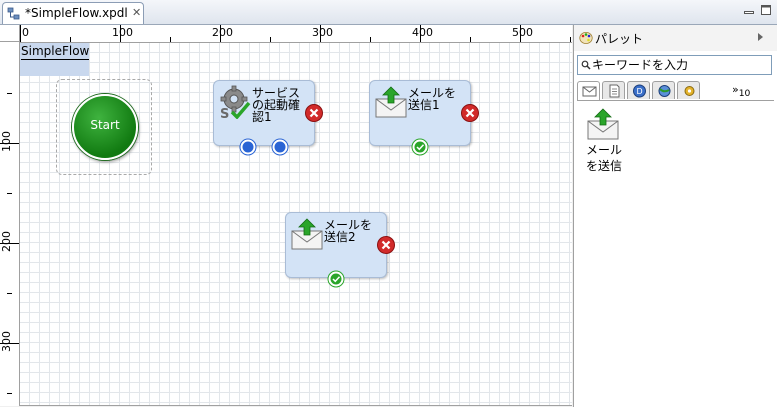  What do you see at coordinates (137, 12) in the screenshot?
I see `close-tab-icon: ✕` at bounding box center [137, 12].